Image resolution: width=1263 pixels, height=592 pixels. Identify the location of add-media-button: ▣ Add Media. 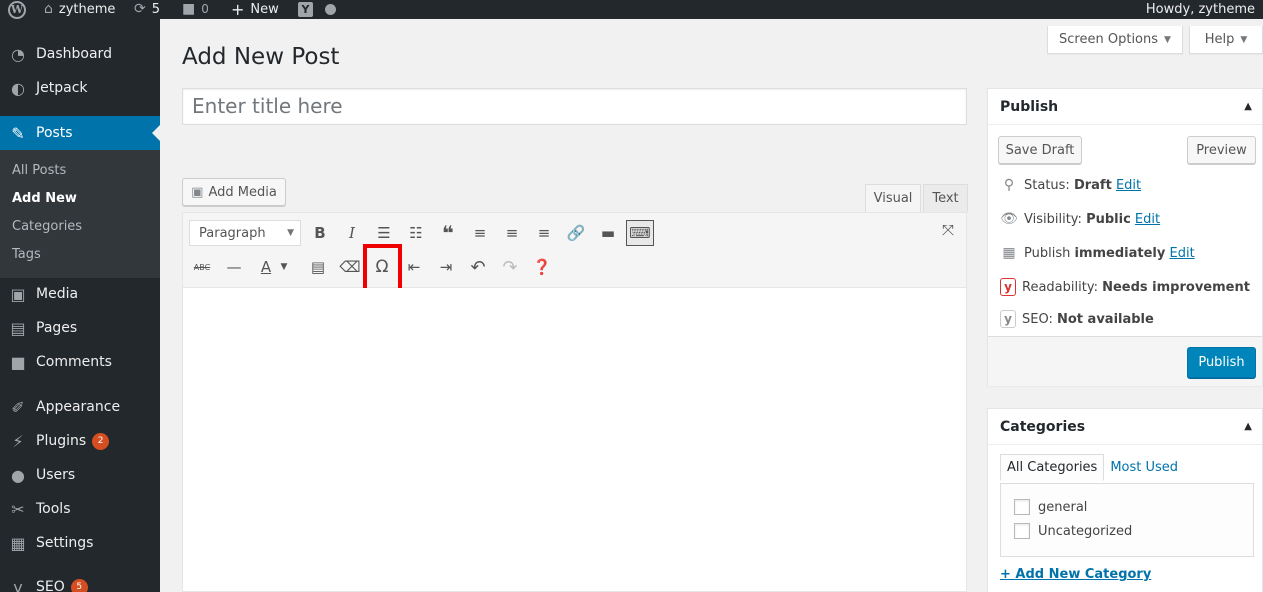
(234, 192).